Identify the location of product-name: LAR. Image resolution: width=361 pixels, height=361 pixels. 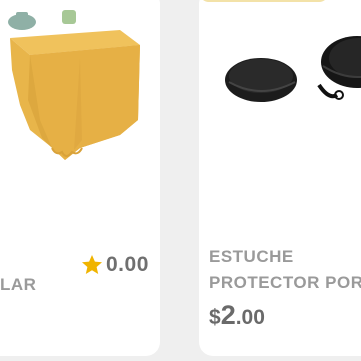
(18, 284).